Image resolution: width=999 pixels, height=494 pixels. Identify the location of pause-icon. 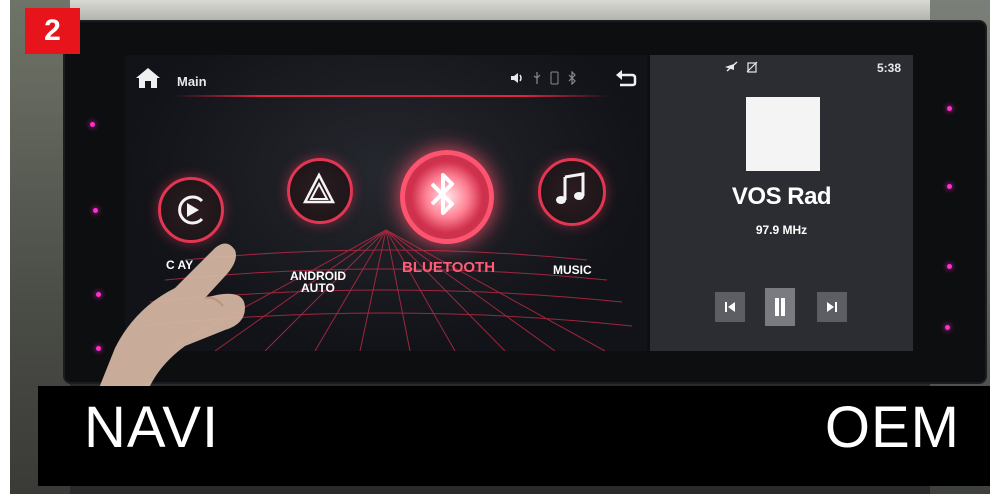
(780, 307).